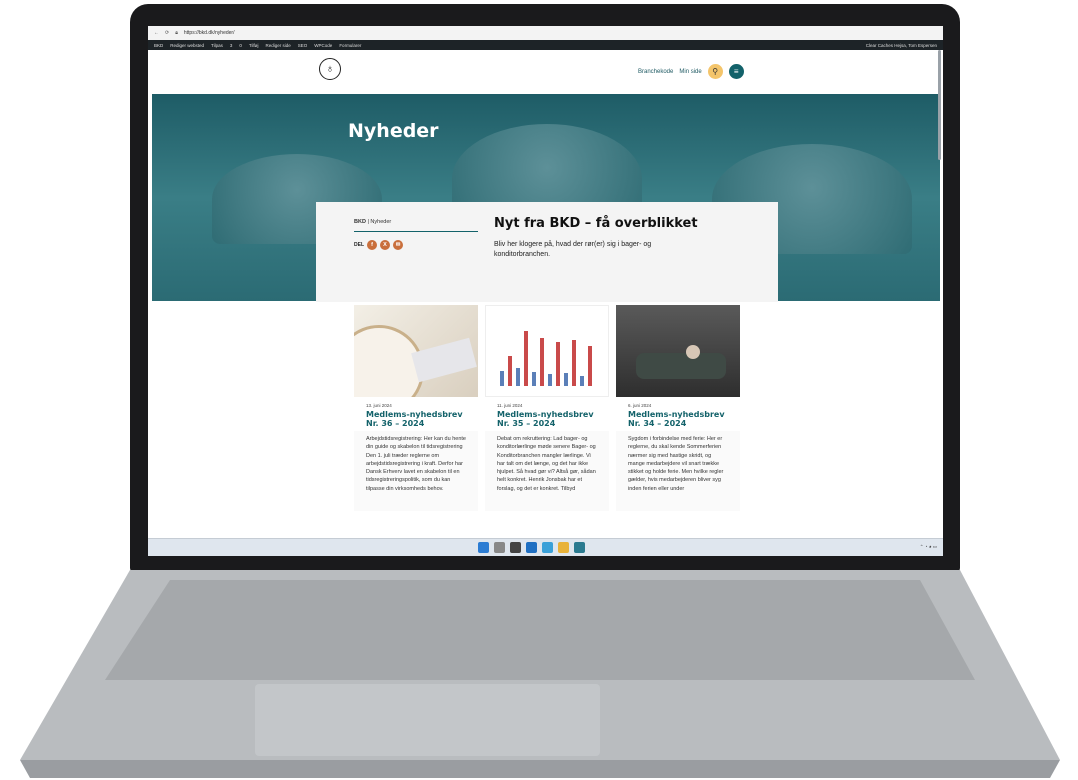  Describe the element at coordinates (303, 45) in the screenshot. I see `admin-item: SEO` at that location.